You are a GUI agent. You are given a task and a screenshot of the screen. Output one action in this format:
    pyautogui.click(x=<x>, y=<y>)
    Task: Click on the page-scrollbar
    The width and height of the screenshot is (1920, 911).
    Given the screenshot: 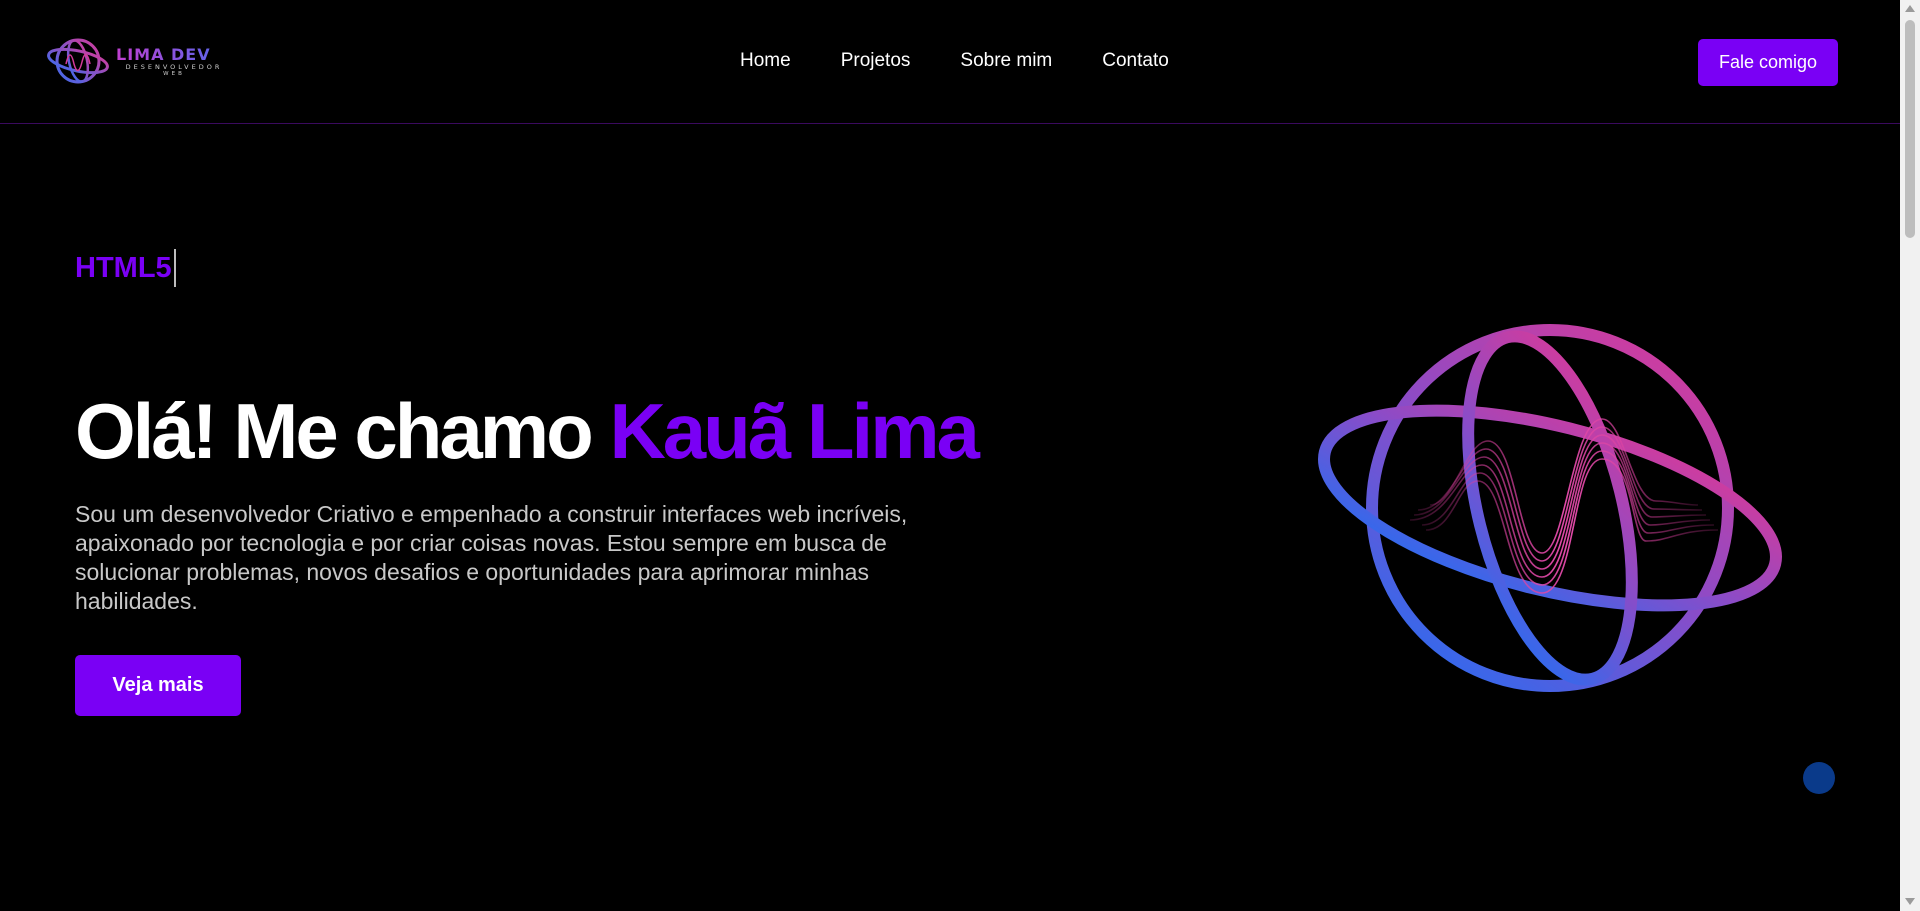 What is the action you would take?
    pyautogui.click(x=1910, y=455)
    